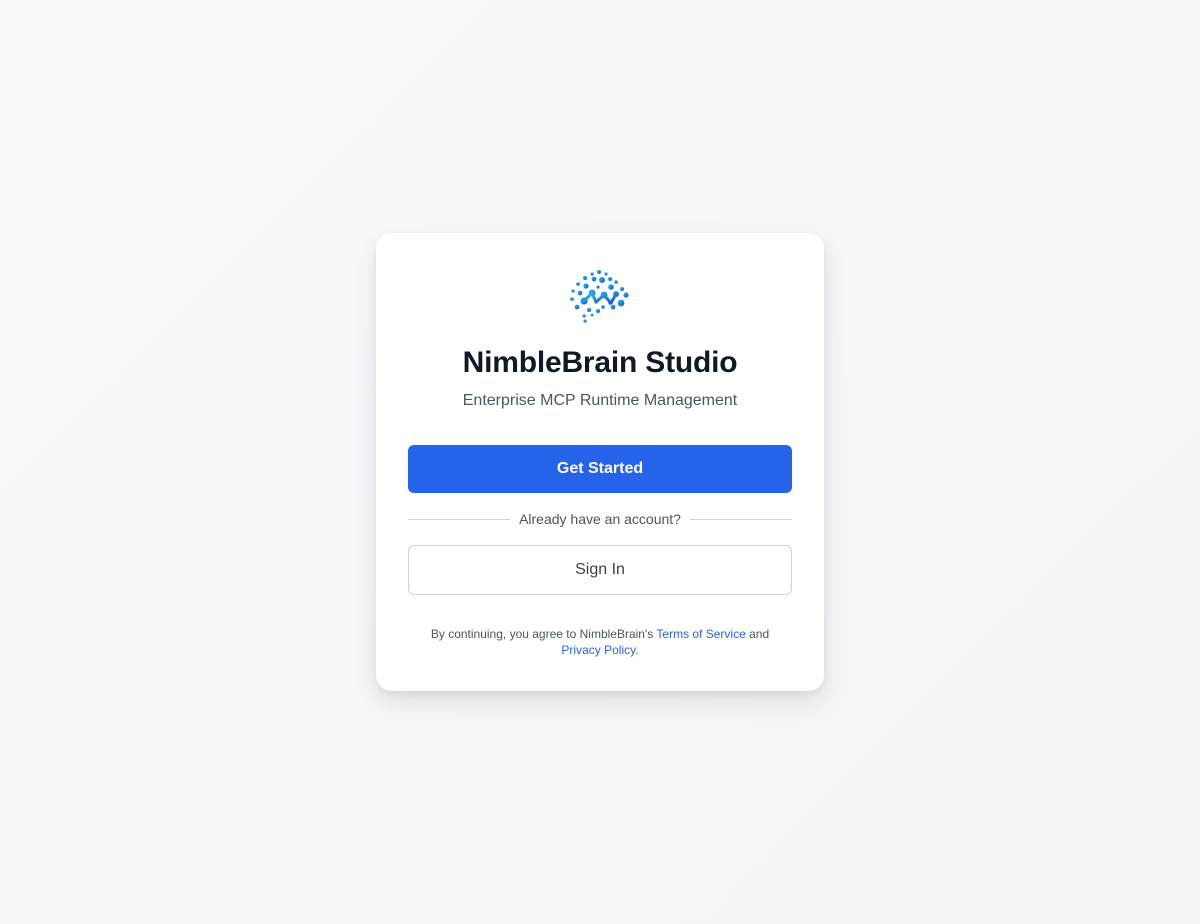 Image resolution: width=1200 pixels, height=924 pixels. I want to click on app-subtitle: Enterprise MCP Runtime Management, so click(600, 400).